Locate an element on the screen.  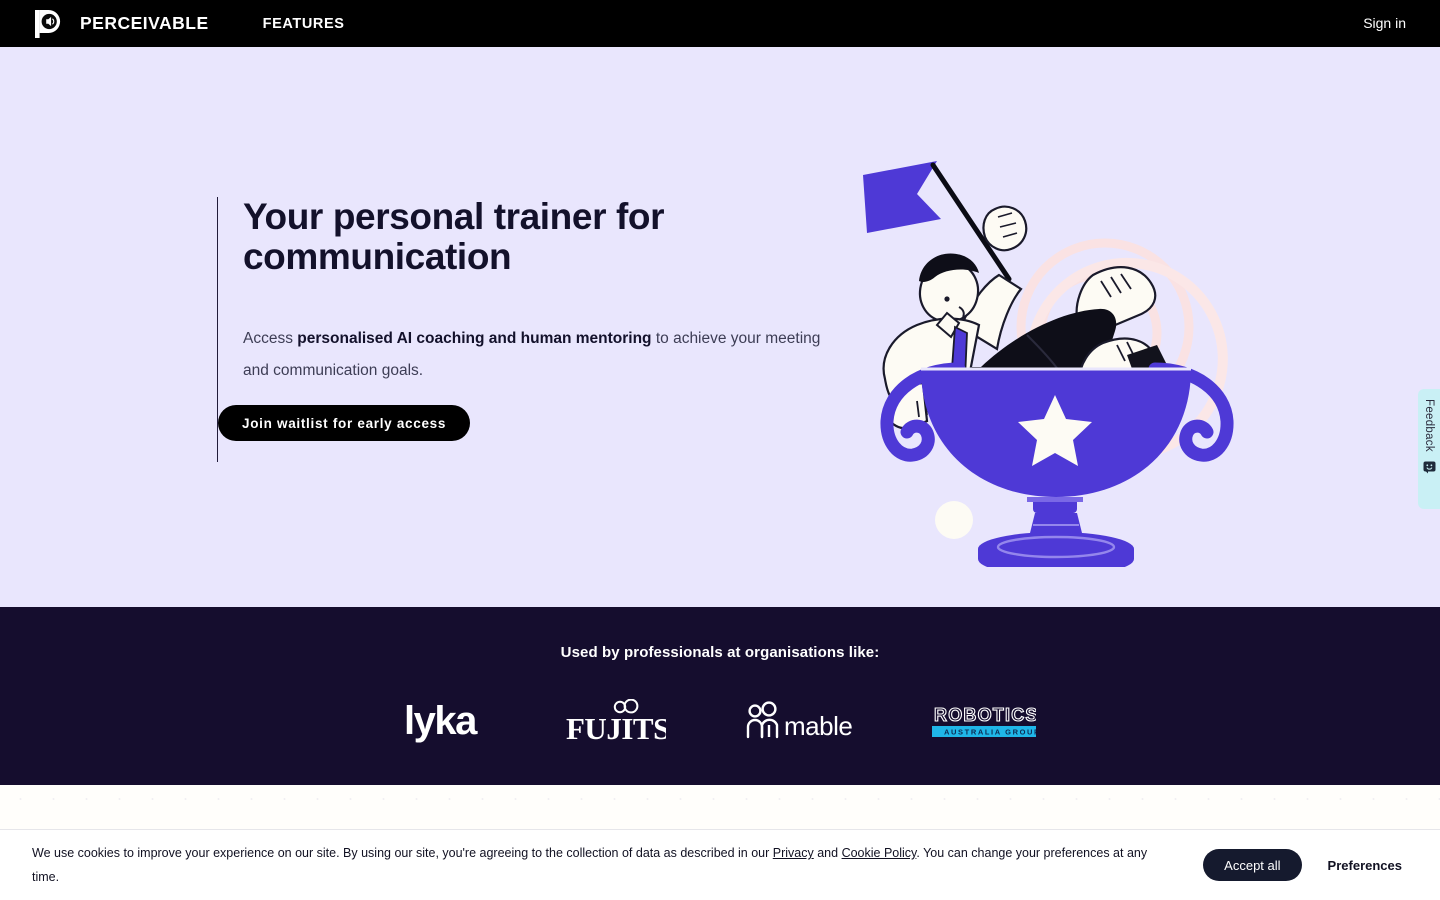
sign-in-link: Sign in is located at coordinates (1384, 23).